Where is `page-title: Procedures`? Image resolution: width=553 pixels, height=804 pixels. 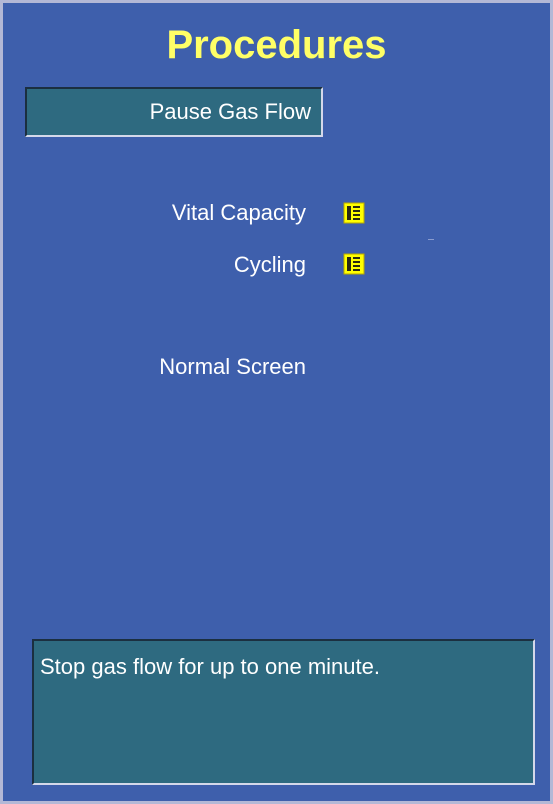 page-title: Procedures is located at coordinates (276, 45).